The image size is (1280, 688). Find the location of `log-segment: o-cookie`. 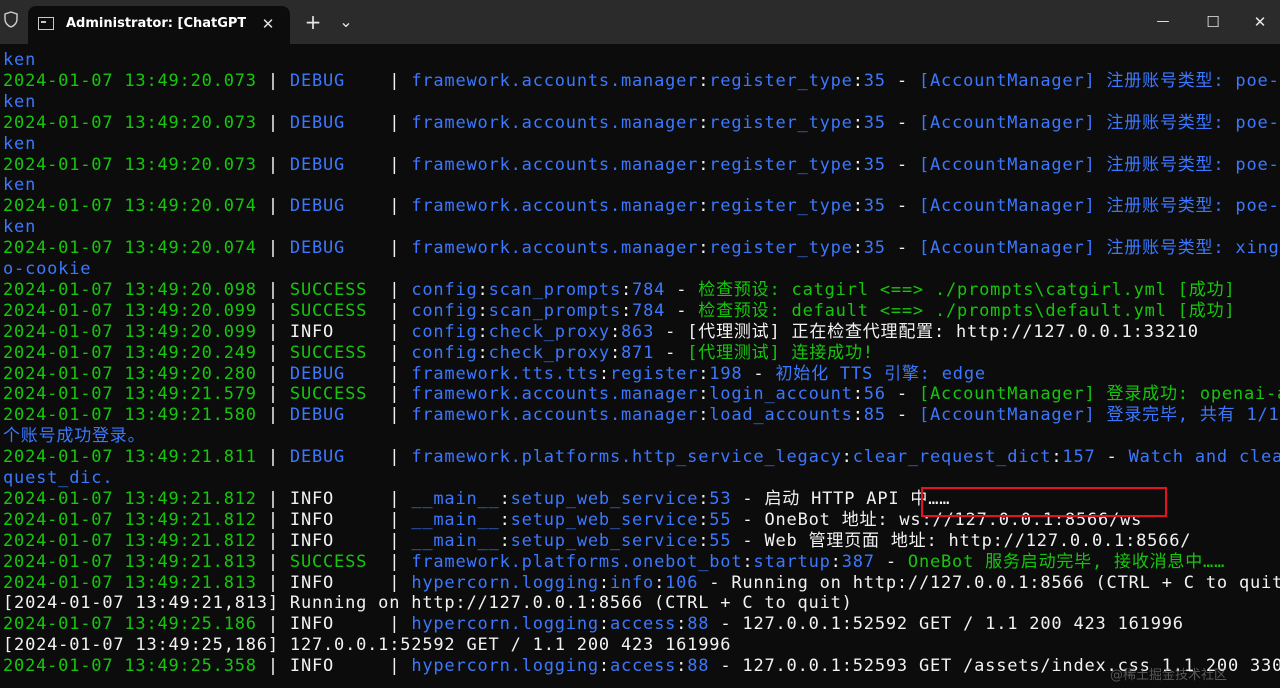

log-segment: o-cookie is located at coordinates (47, 269).